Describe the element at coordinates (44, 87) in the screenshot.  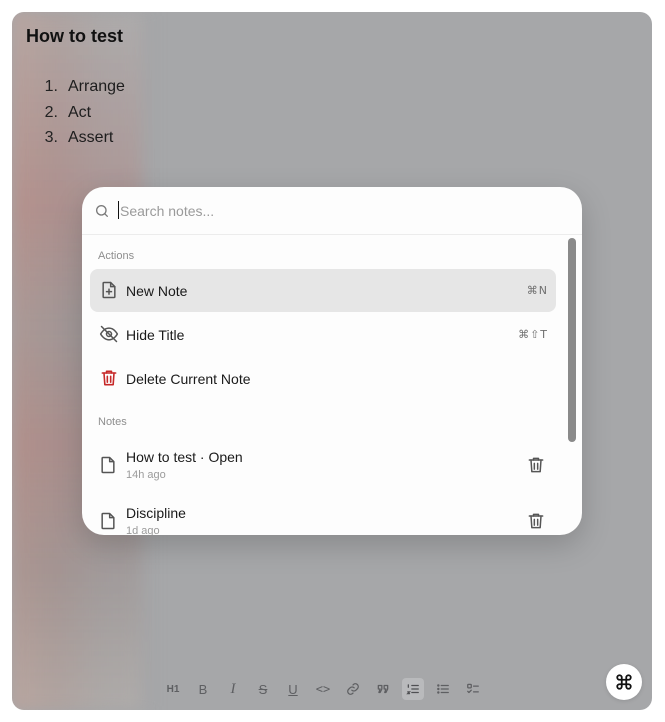
I see `list-number: 1` at that location.